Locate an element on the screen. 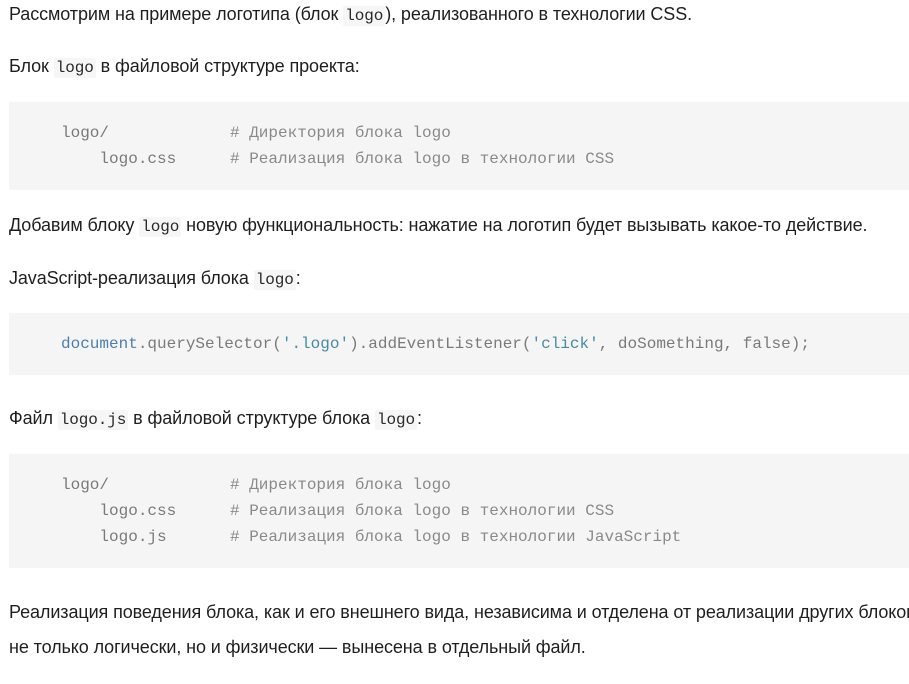  text-fragment: Файл is located at coordinates (33, 418).